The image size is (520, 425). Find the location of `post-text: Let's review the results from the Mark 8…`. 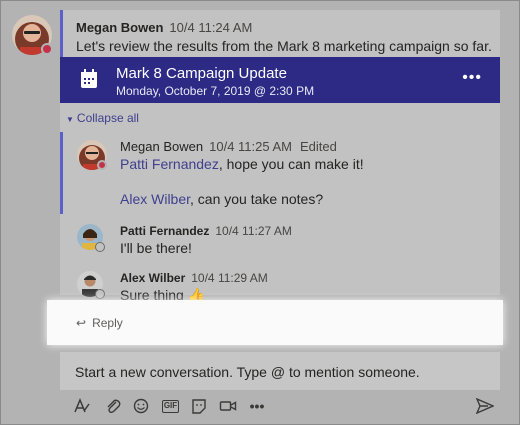

post-text: Let's review the results from the Mark 8… is located at coordinates (284, 46).